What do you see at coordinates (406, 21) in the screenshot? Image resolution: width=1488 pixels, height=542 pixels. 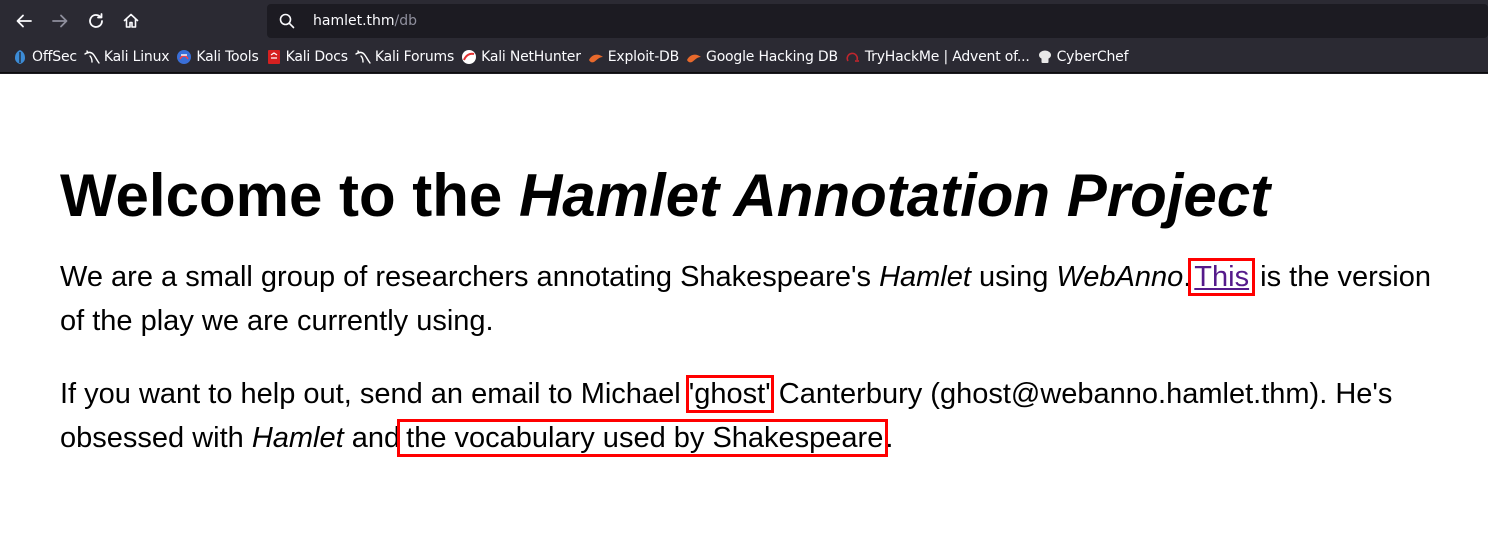 I see `url-path: /db` at bounding box center [406, 21].